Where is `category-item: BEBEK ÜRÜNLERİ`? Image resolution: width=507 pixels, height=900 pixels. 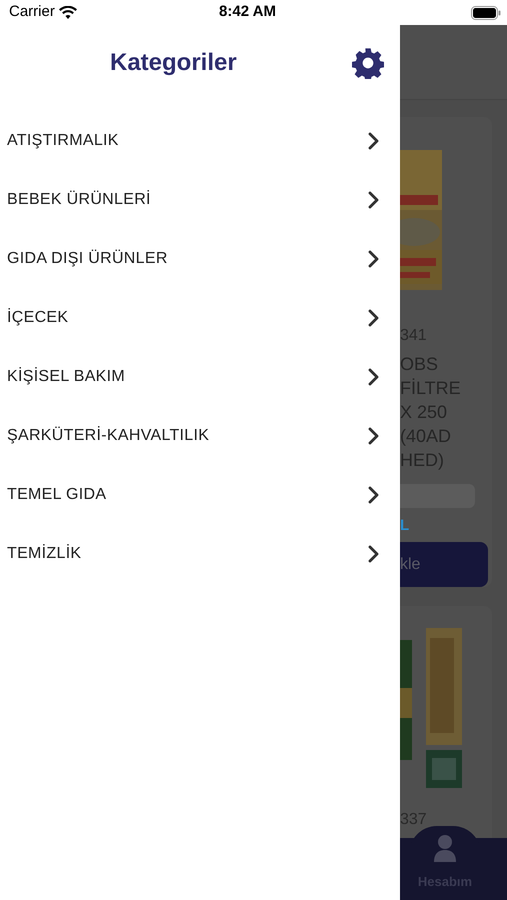
category-item: BEBEK ÜRÜNLERİ is located at coordinates (200, 199).